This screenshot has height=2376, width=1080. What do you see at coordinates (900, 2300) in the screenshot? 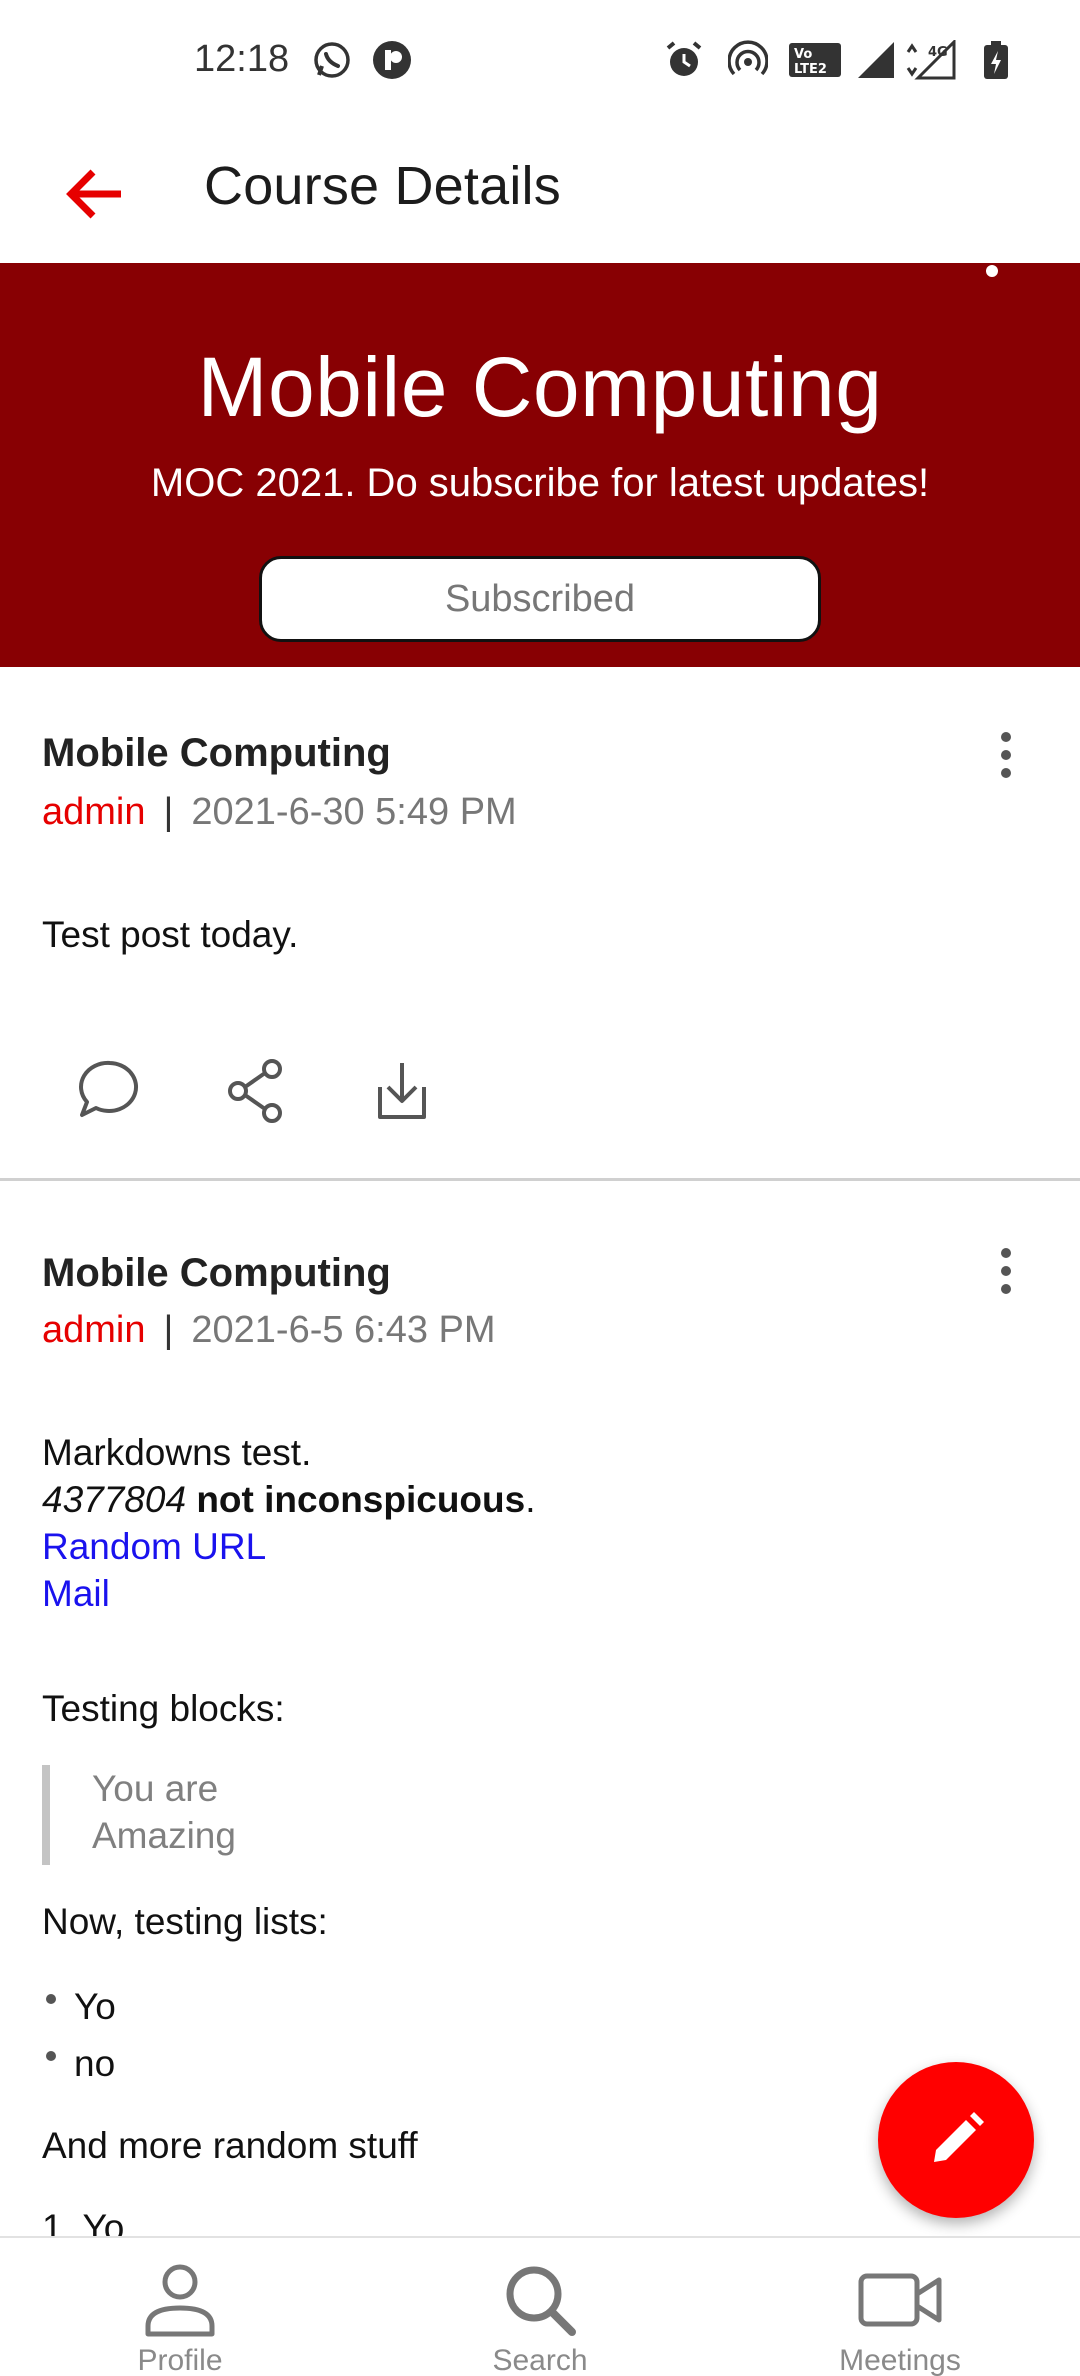
I see `video-camera-icon` at bounding box center [900, 2300].